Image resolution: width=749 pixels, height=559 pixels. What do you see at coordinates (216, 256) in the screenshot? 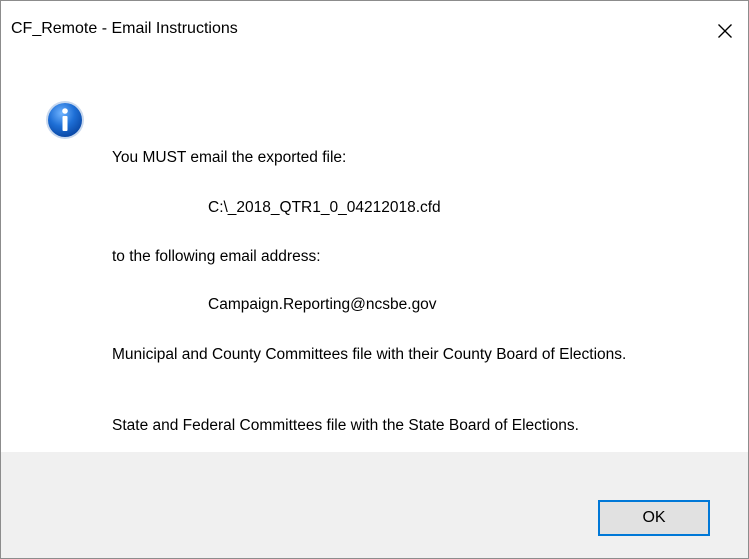
I see `message-line-email-intro: to the following email address:` at bounding box center [216, 256].